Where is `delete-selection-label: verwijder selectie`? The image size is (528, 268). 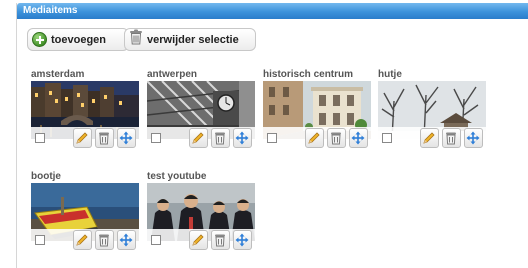 delete-selection-label: verwijder selectie is located at coordinates (193, 39).